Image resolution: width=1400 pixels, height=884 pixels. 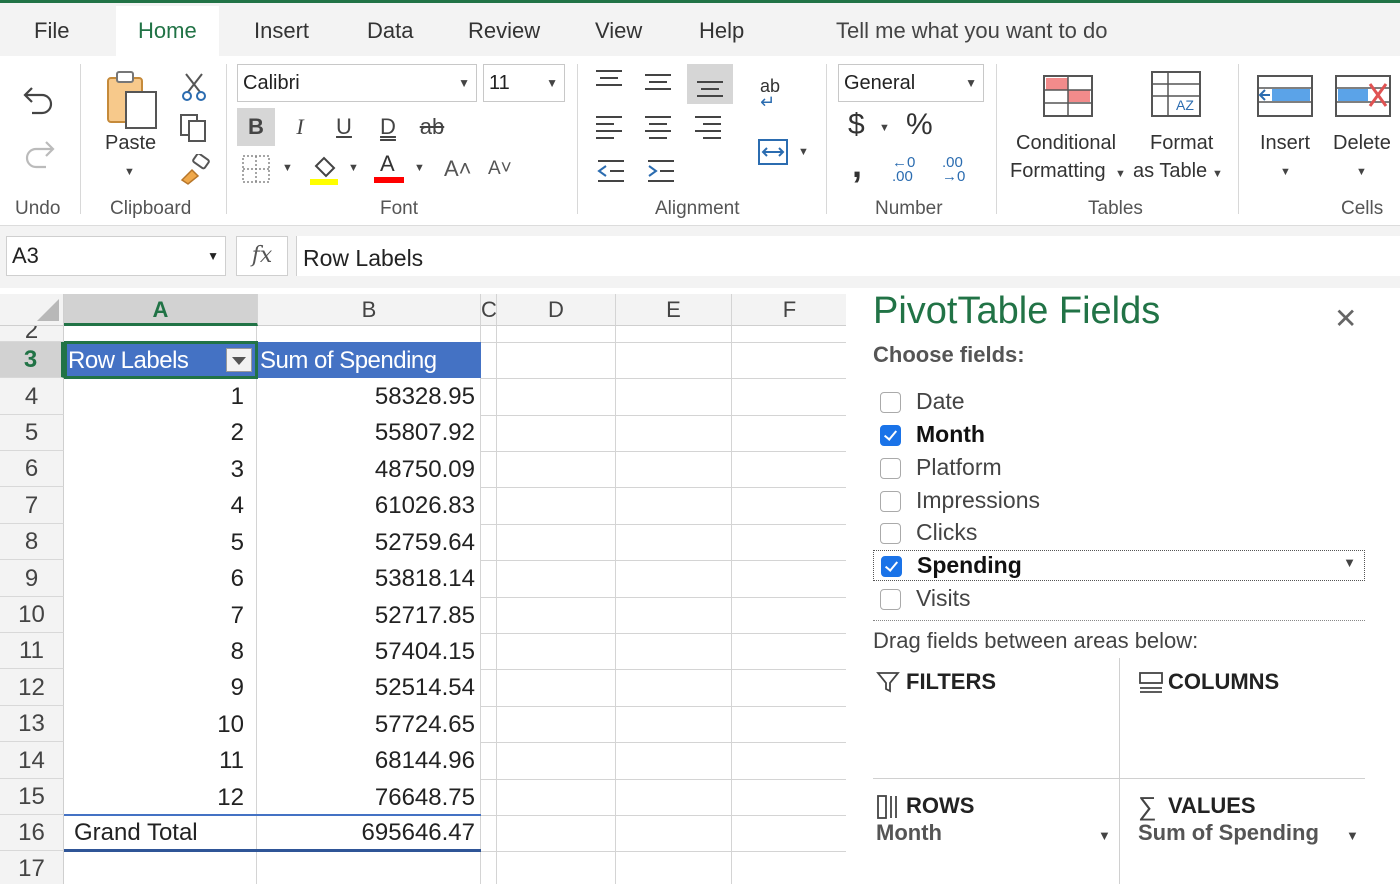 I want to click on field-month: Month, so click(x=1119, y=435).